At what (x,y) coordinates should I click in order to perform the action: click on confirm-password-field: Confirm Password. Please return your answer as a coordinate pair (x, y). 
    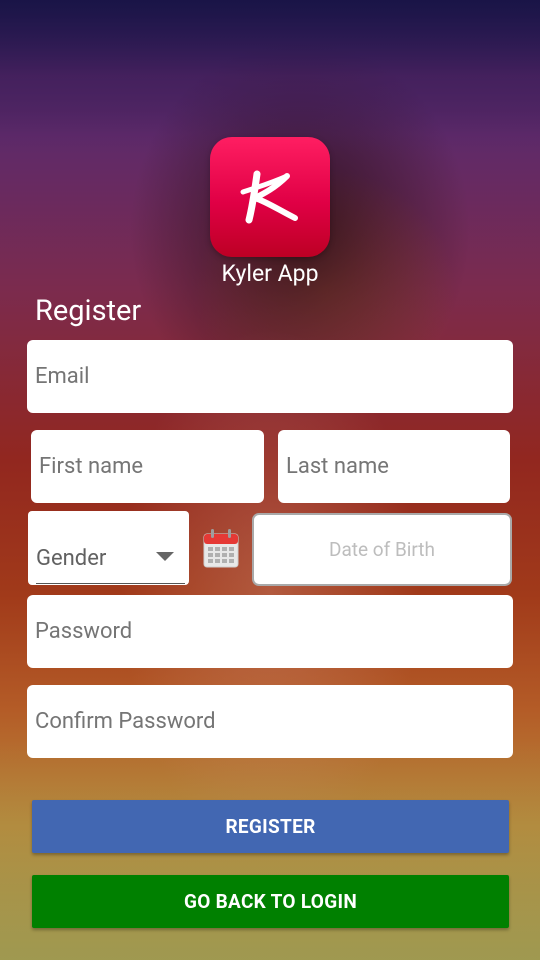
    Looking at the image, I should click on (270, 721).